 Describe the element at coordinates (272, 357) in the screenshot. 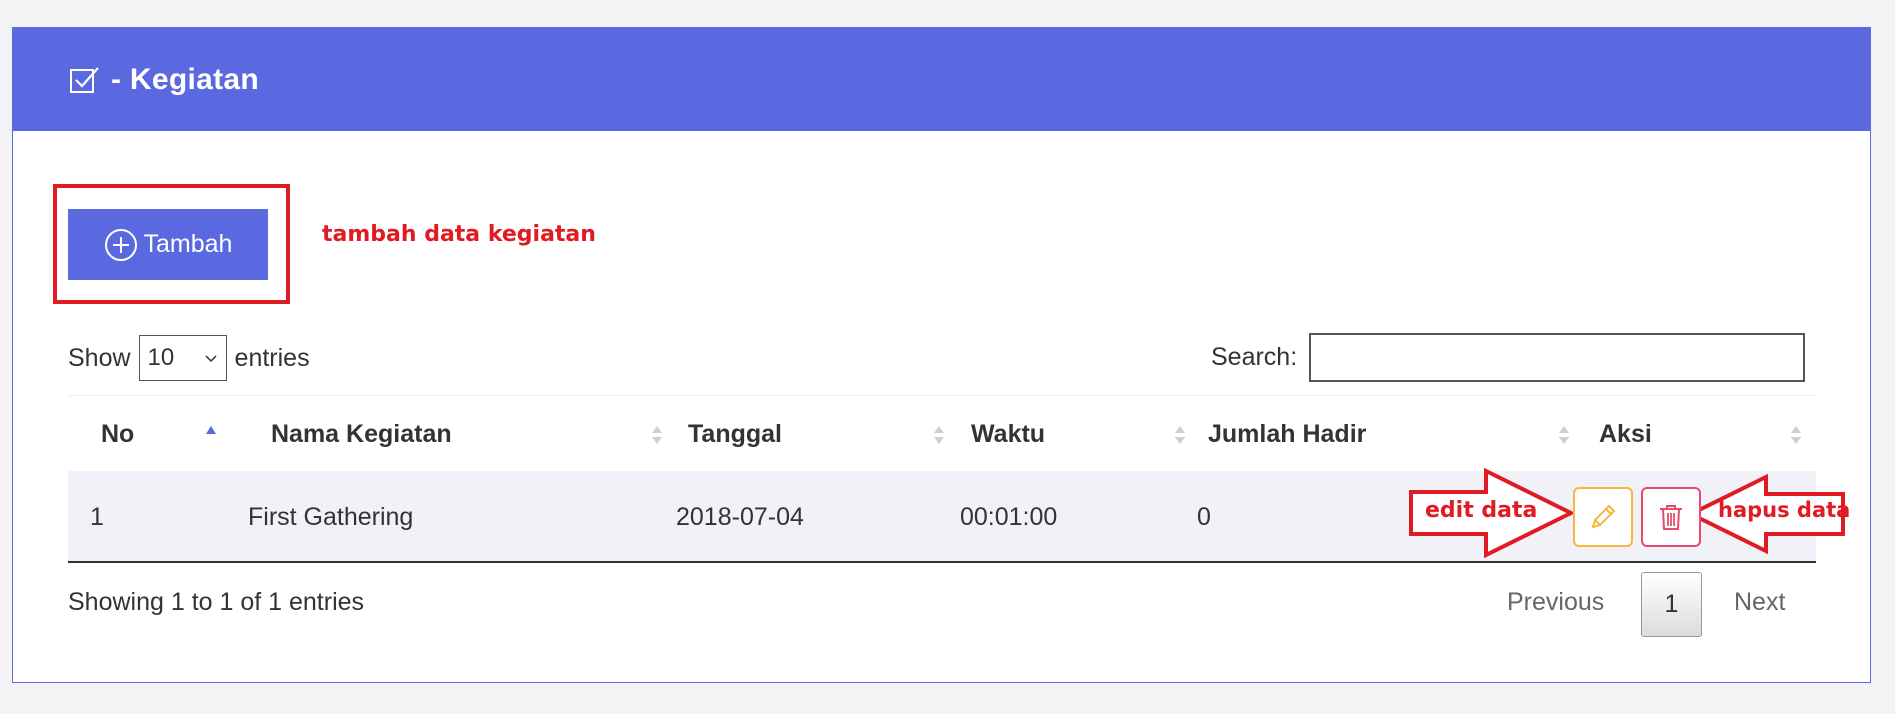

I see `entries-label: entries` at that location.